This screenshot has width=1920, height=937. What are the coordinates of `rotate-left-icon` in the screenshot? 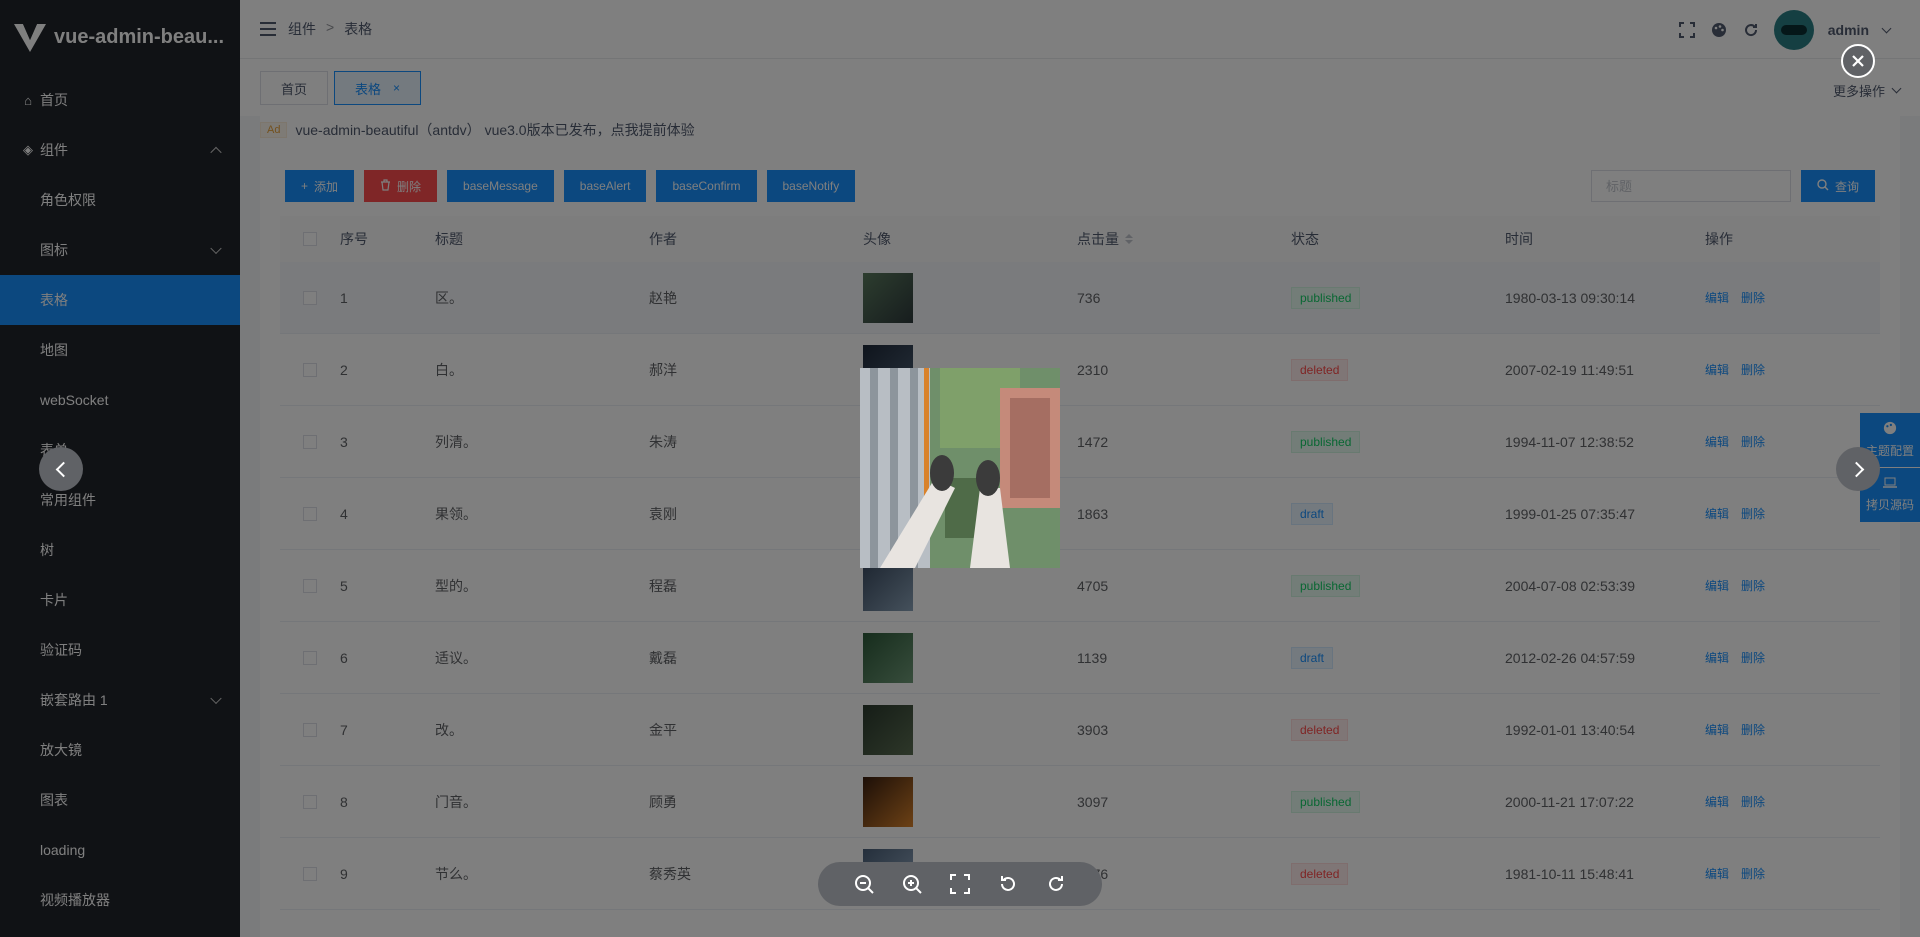 It's located at (1008, 884).